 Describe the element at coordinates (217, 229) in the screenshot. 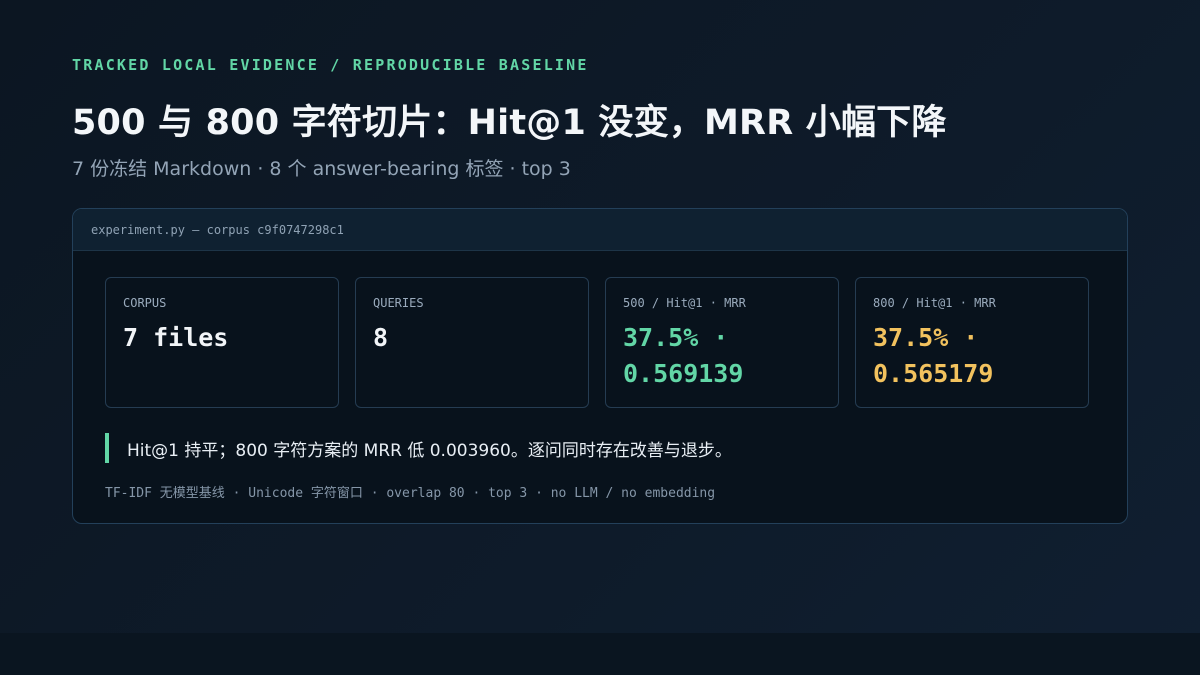

I see `panel-header-title: experiment.py — corpus c9f0747298c1` at that location.